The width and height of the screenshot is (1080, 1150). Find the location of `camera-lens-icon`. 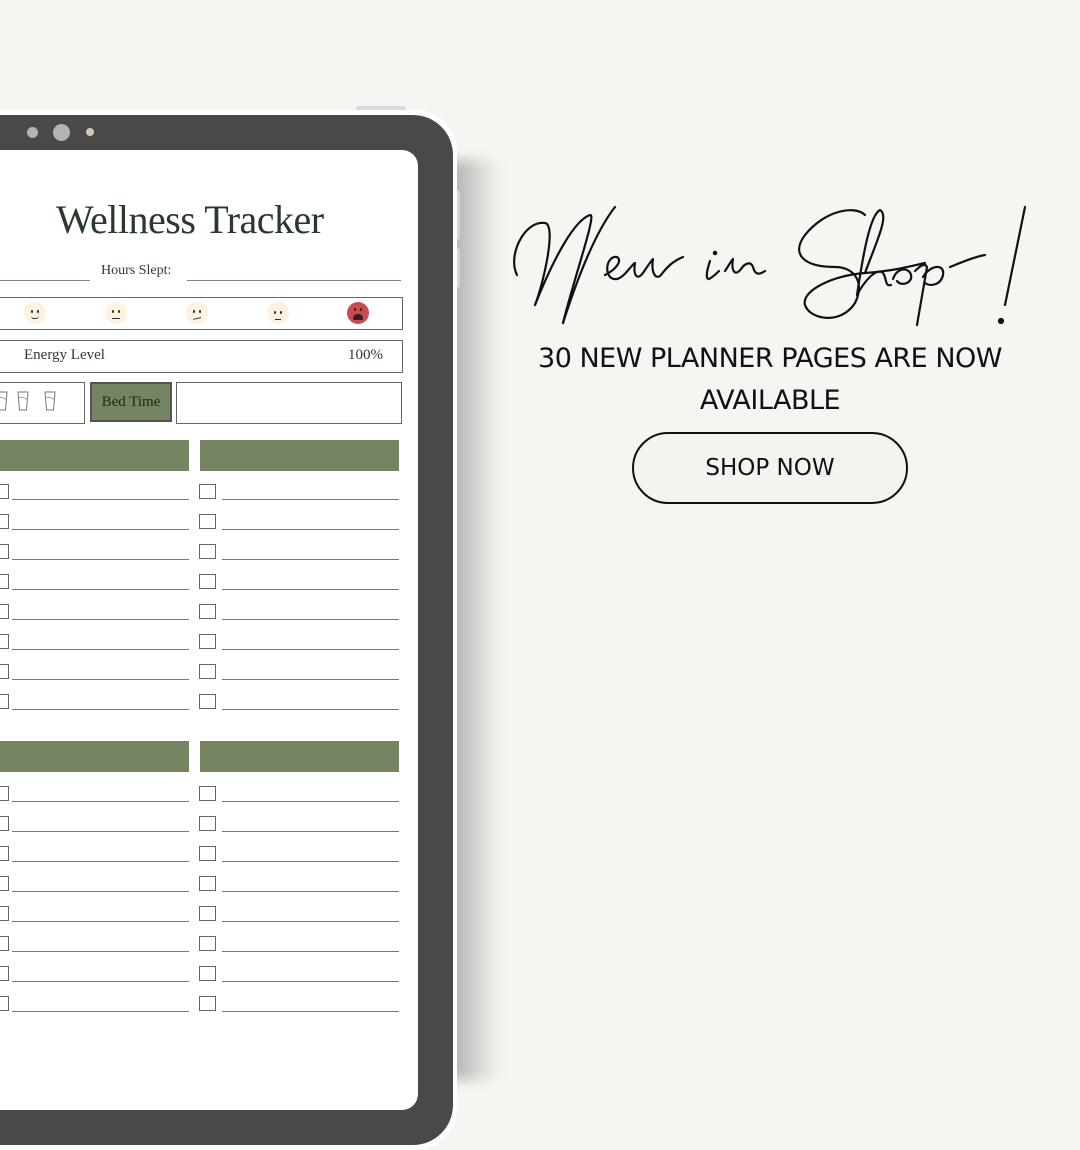

camera-lens-icon is located at coordinates (61, 132).